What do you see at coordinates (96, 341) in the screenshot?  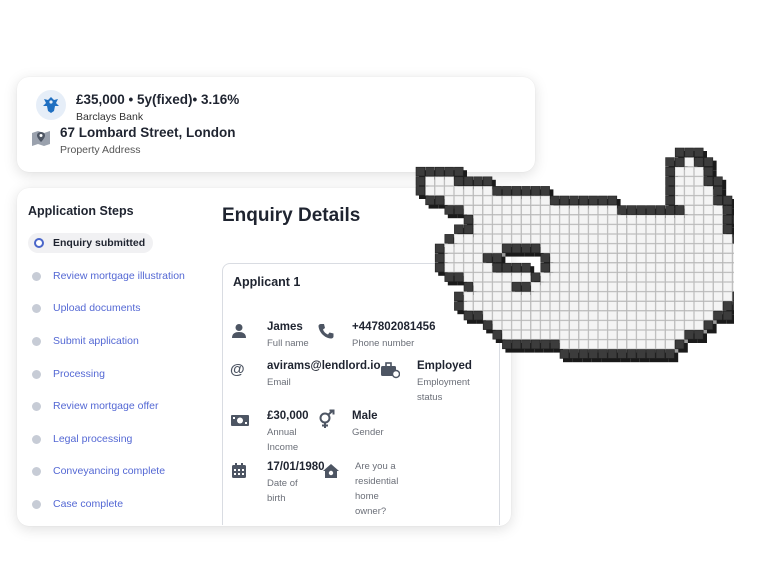 I see `step-label: Submit application` at bounding box center [96, 341].